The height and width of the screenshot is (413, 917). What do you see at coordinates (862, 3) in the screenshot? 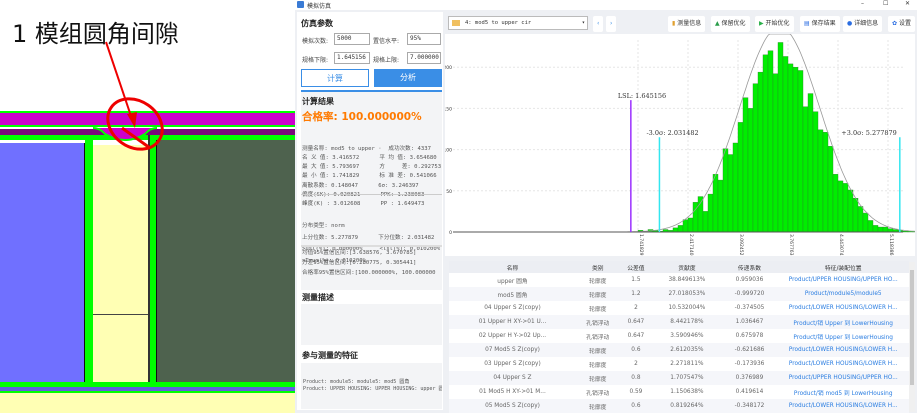
I see `minimize-button: –` at bounding box center [862, 3].